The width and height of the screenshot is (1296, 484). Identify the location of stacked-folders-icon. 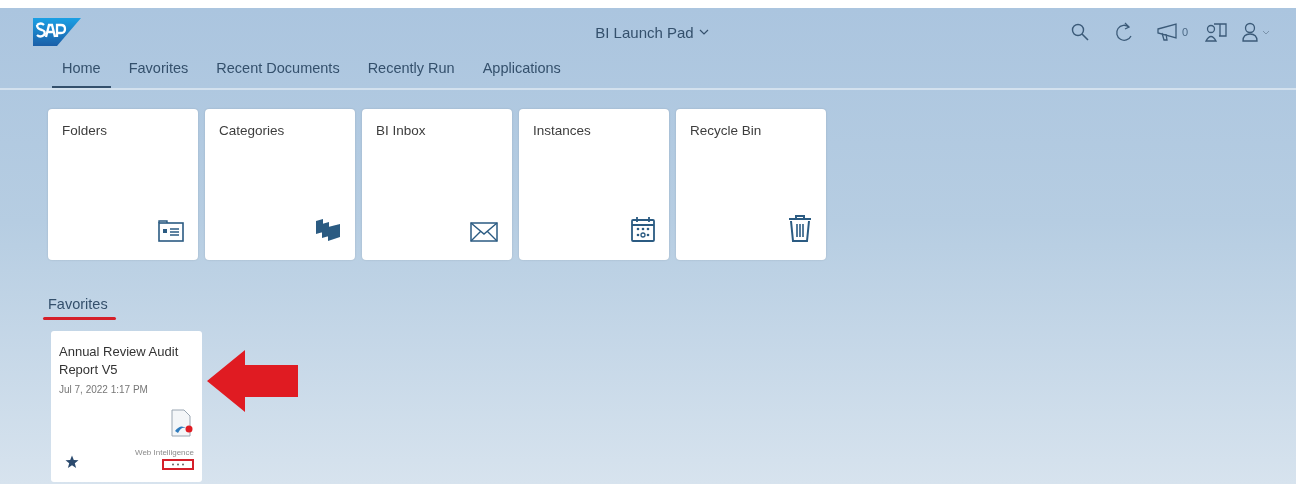
(328, 230).